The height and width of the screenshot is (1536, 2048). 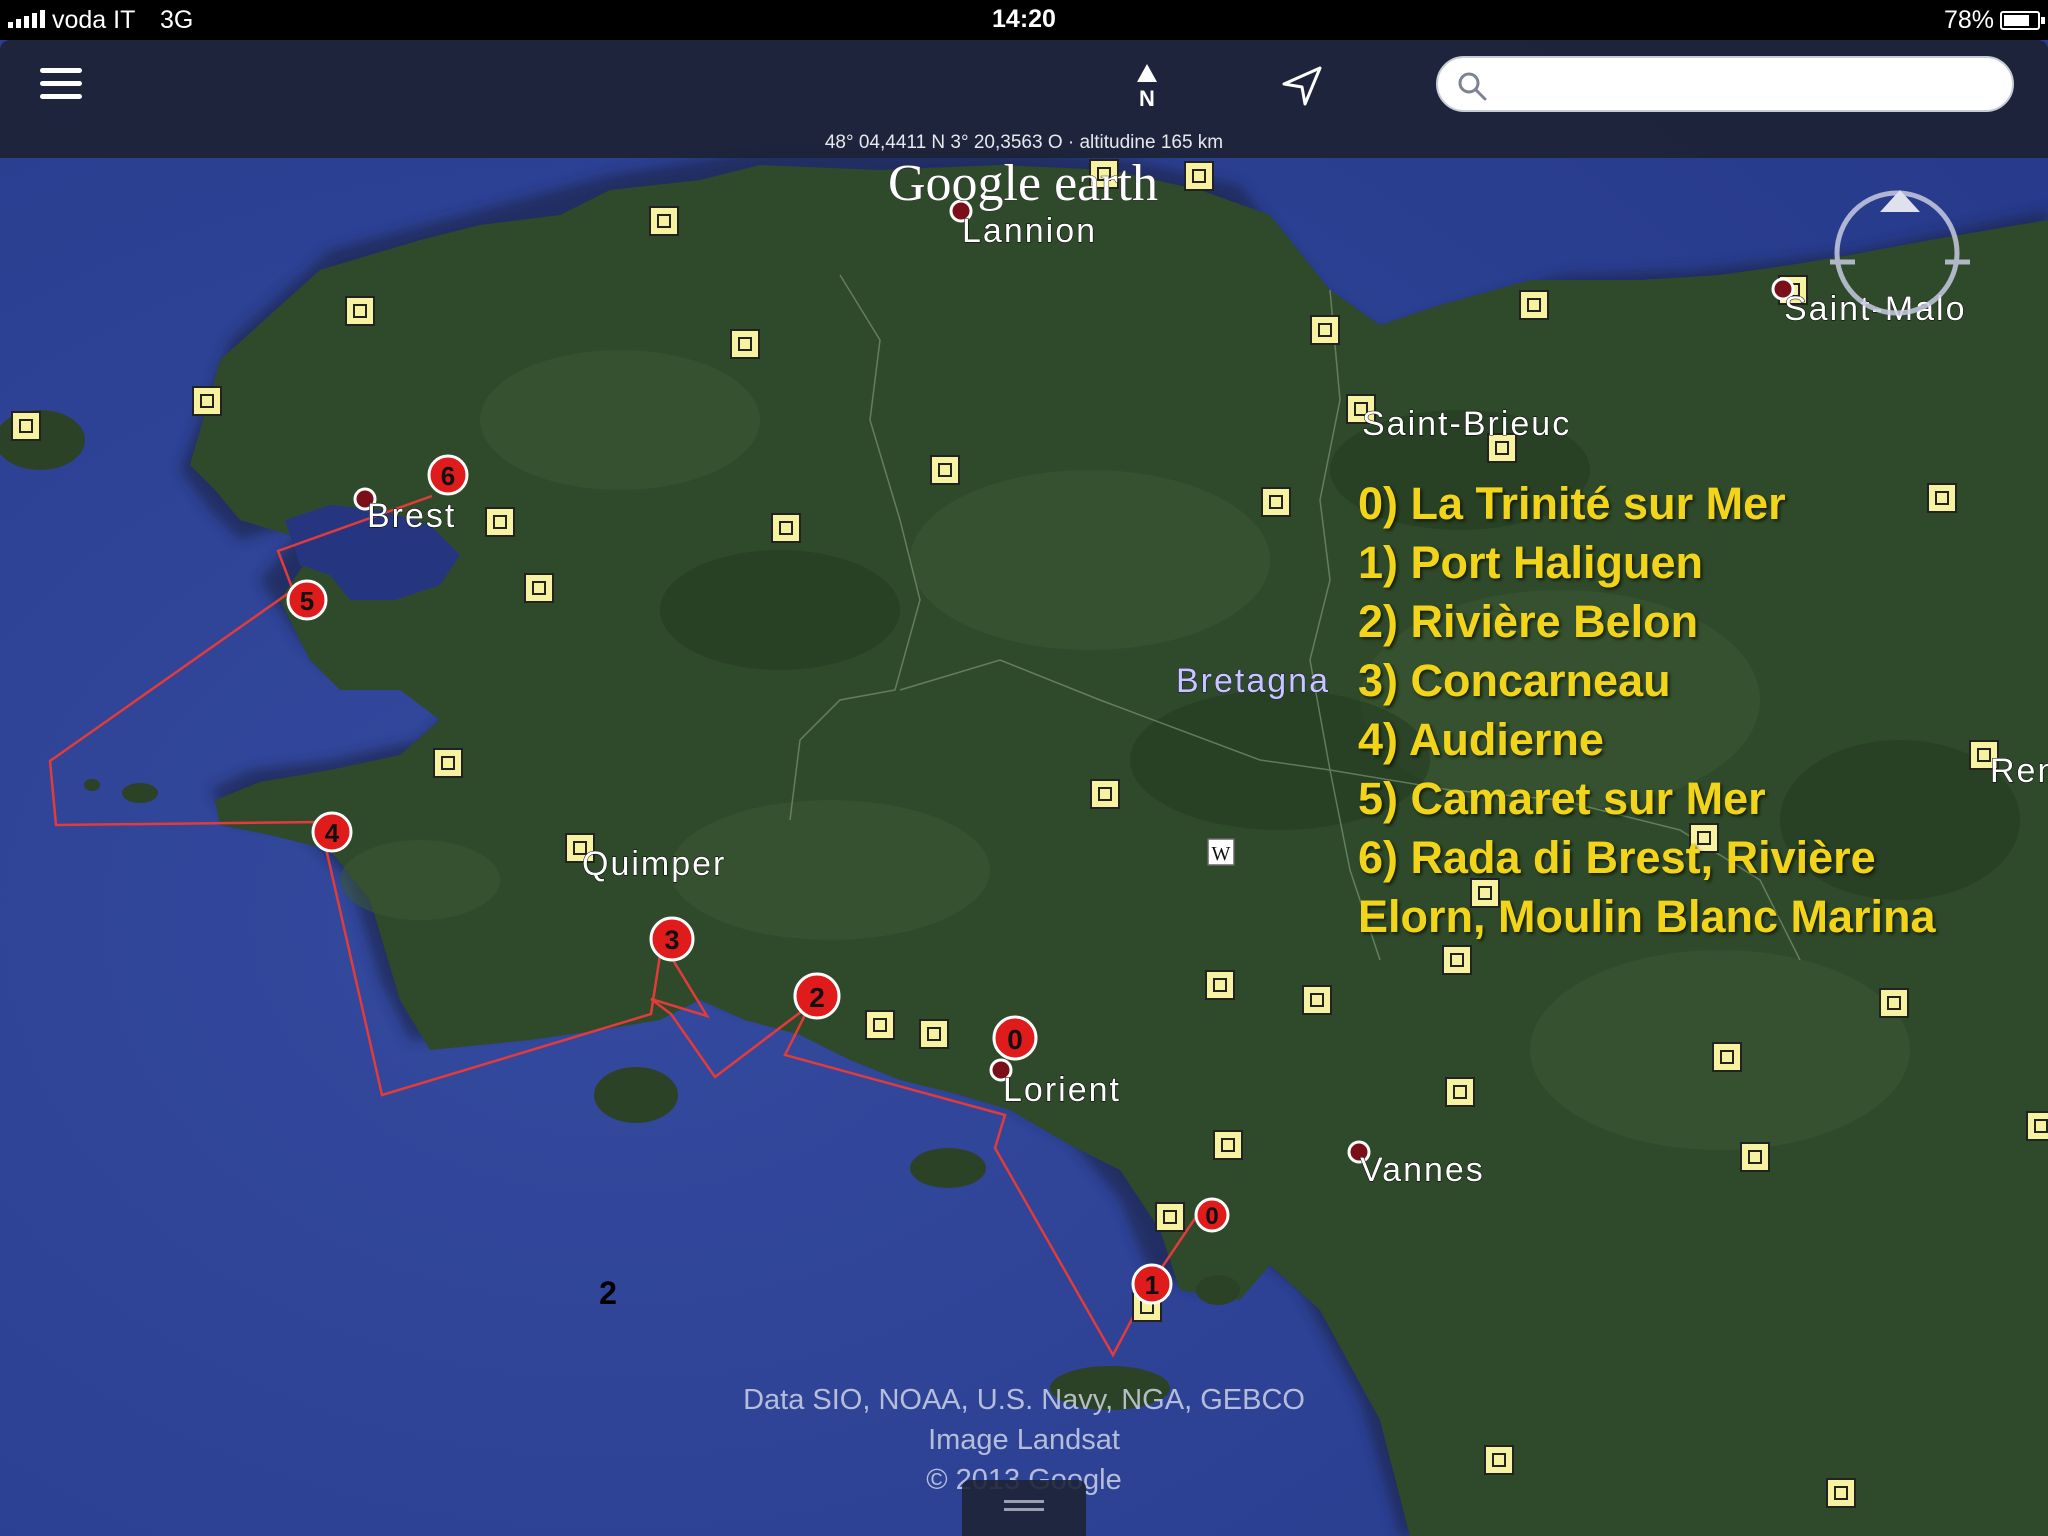 I want to click on route-marker-4: 4, so click(x=332, y=832).